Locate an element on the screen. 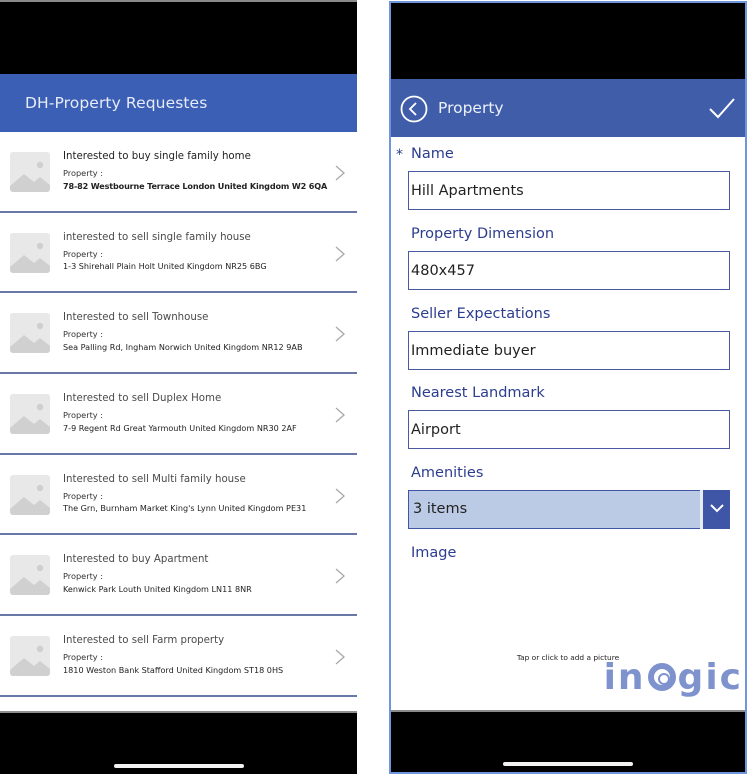 This screenshot has height=774, width=747. chevron-left-circle-icon is located at coordinates (414, 109).